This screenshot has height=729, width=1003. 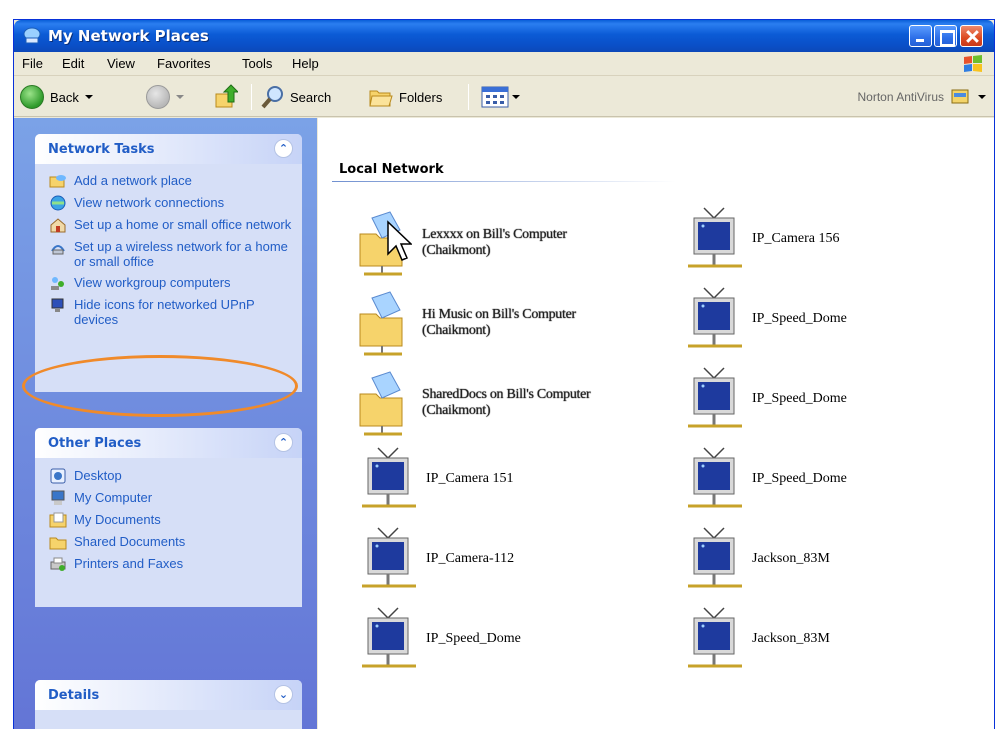 What do you see at coordinates (168, 283) in the screenshot?
I see `task-view-workgroup-computers: View workgroup computers` at bounding box center [168, 283].